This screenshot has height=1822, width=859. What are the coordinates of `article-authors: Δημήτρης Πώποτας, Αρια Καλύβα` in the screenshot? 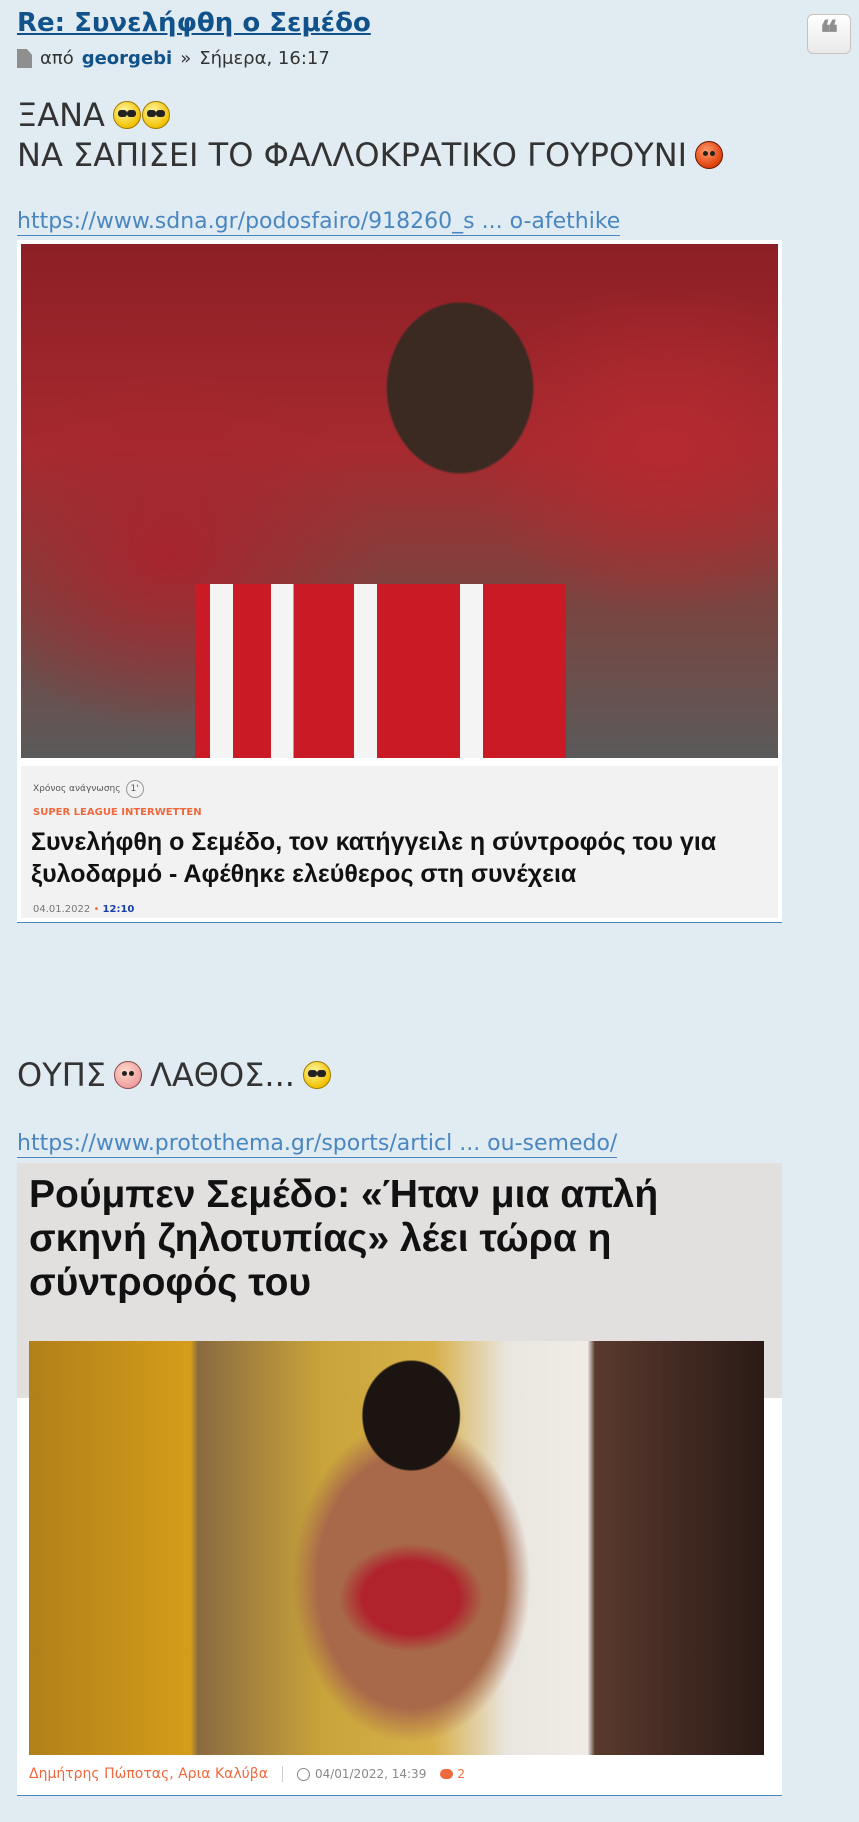 It's located at (148, 1774).